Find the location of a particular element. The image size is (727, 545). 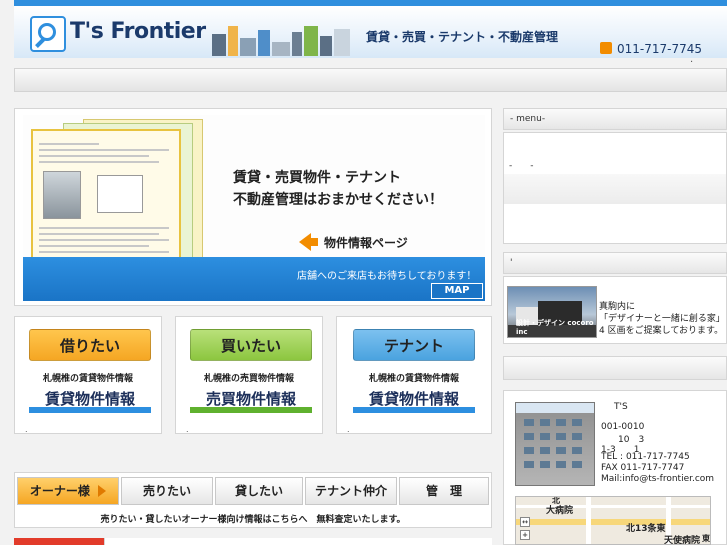

ad-line: 4 区画をご提案しております。 is located at coordinates (661, 331).